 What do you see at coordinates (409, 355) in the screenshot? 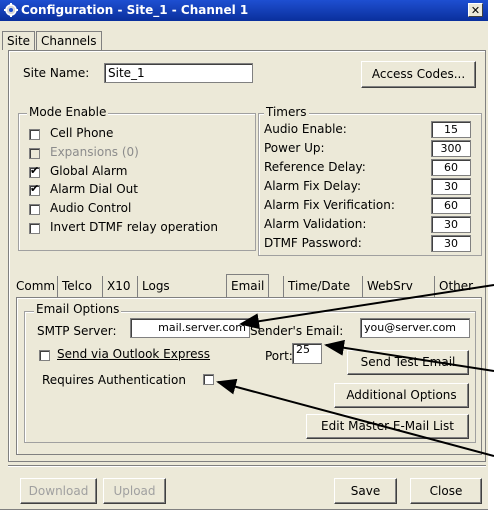
I see `arrow-to-port-field` at bounding box center [409, 355].